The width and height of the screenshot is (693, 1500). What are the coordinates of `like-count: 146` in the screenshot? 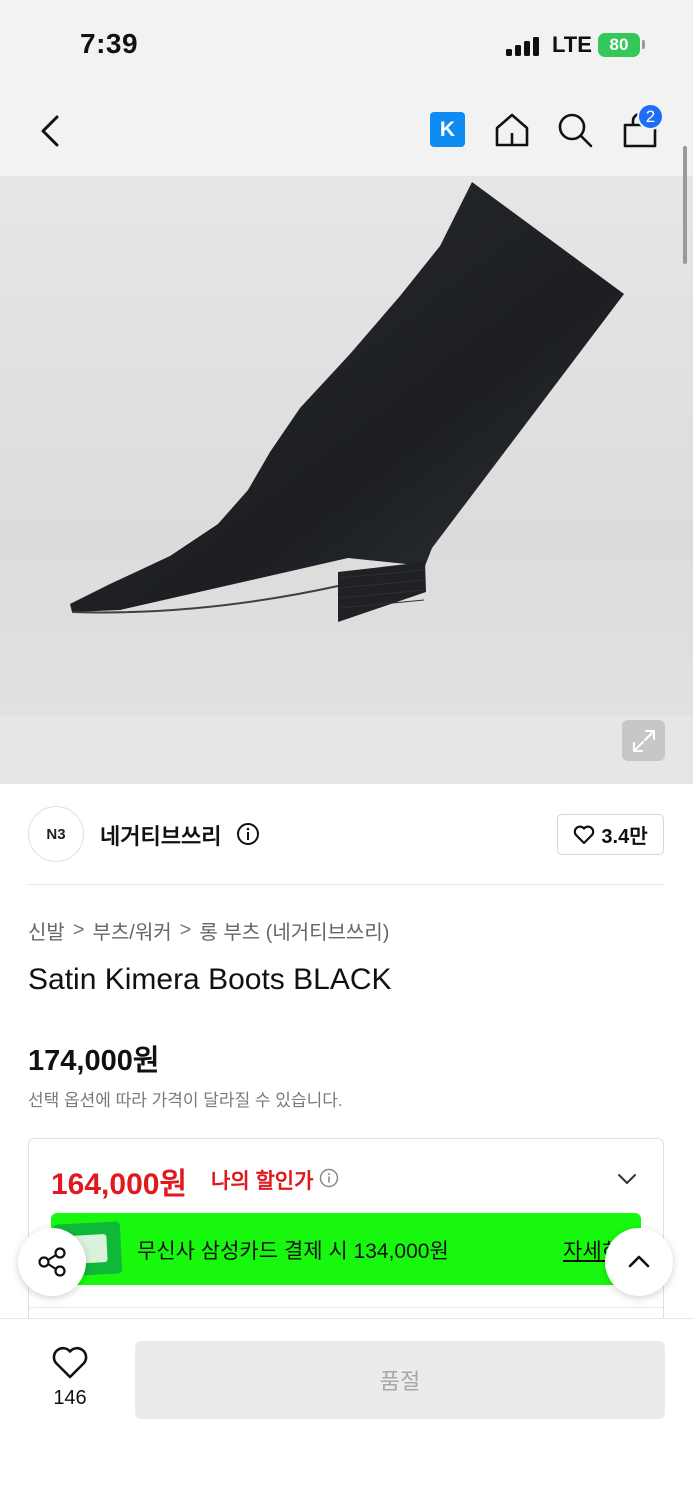 It's located at (70, 1398).